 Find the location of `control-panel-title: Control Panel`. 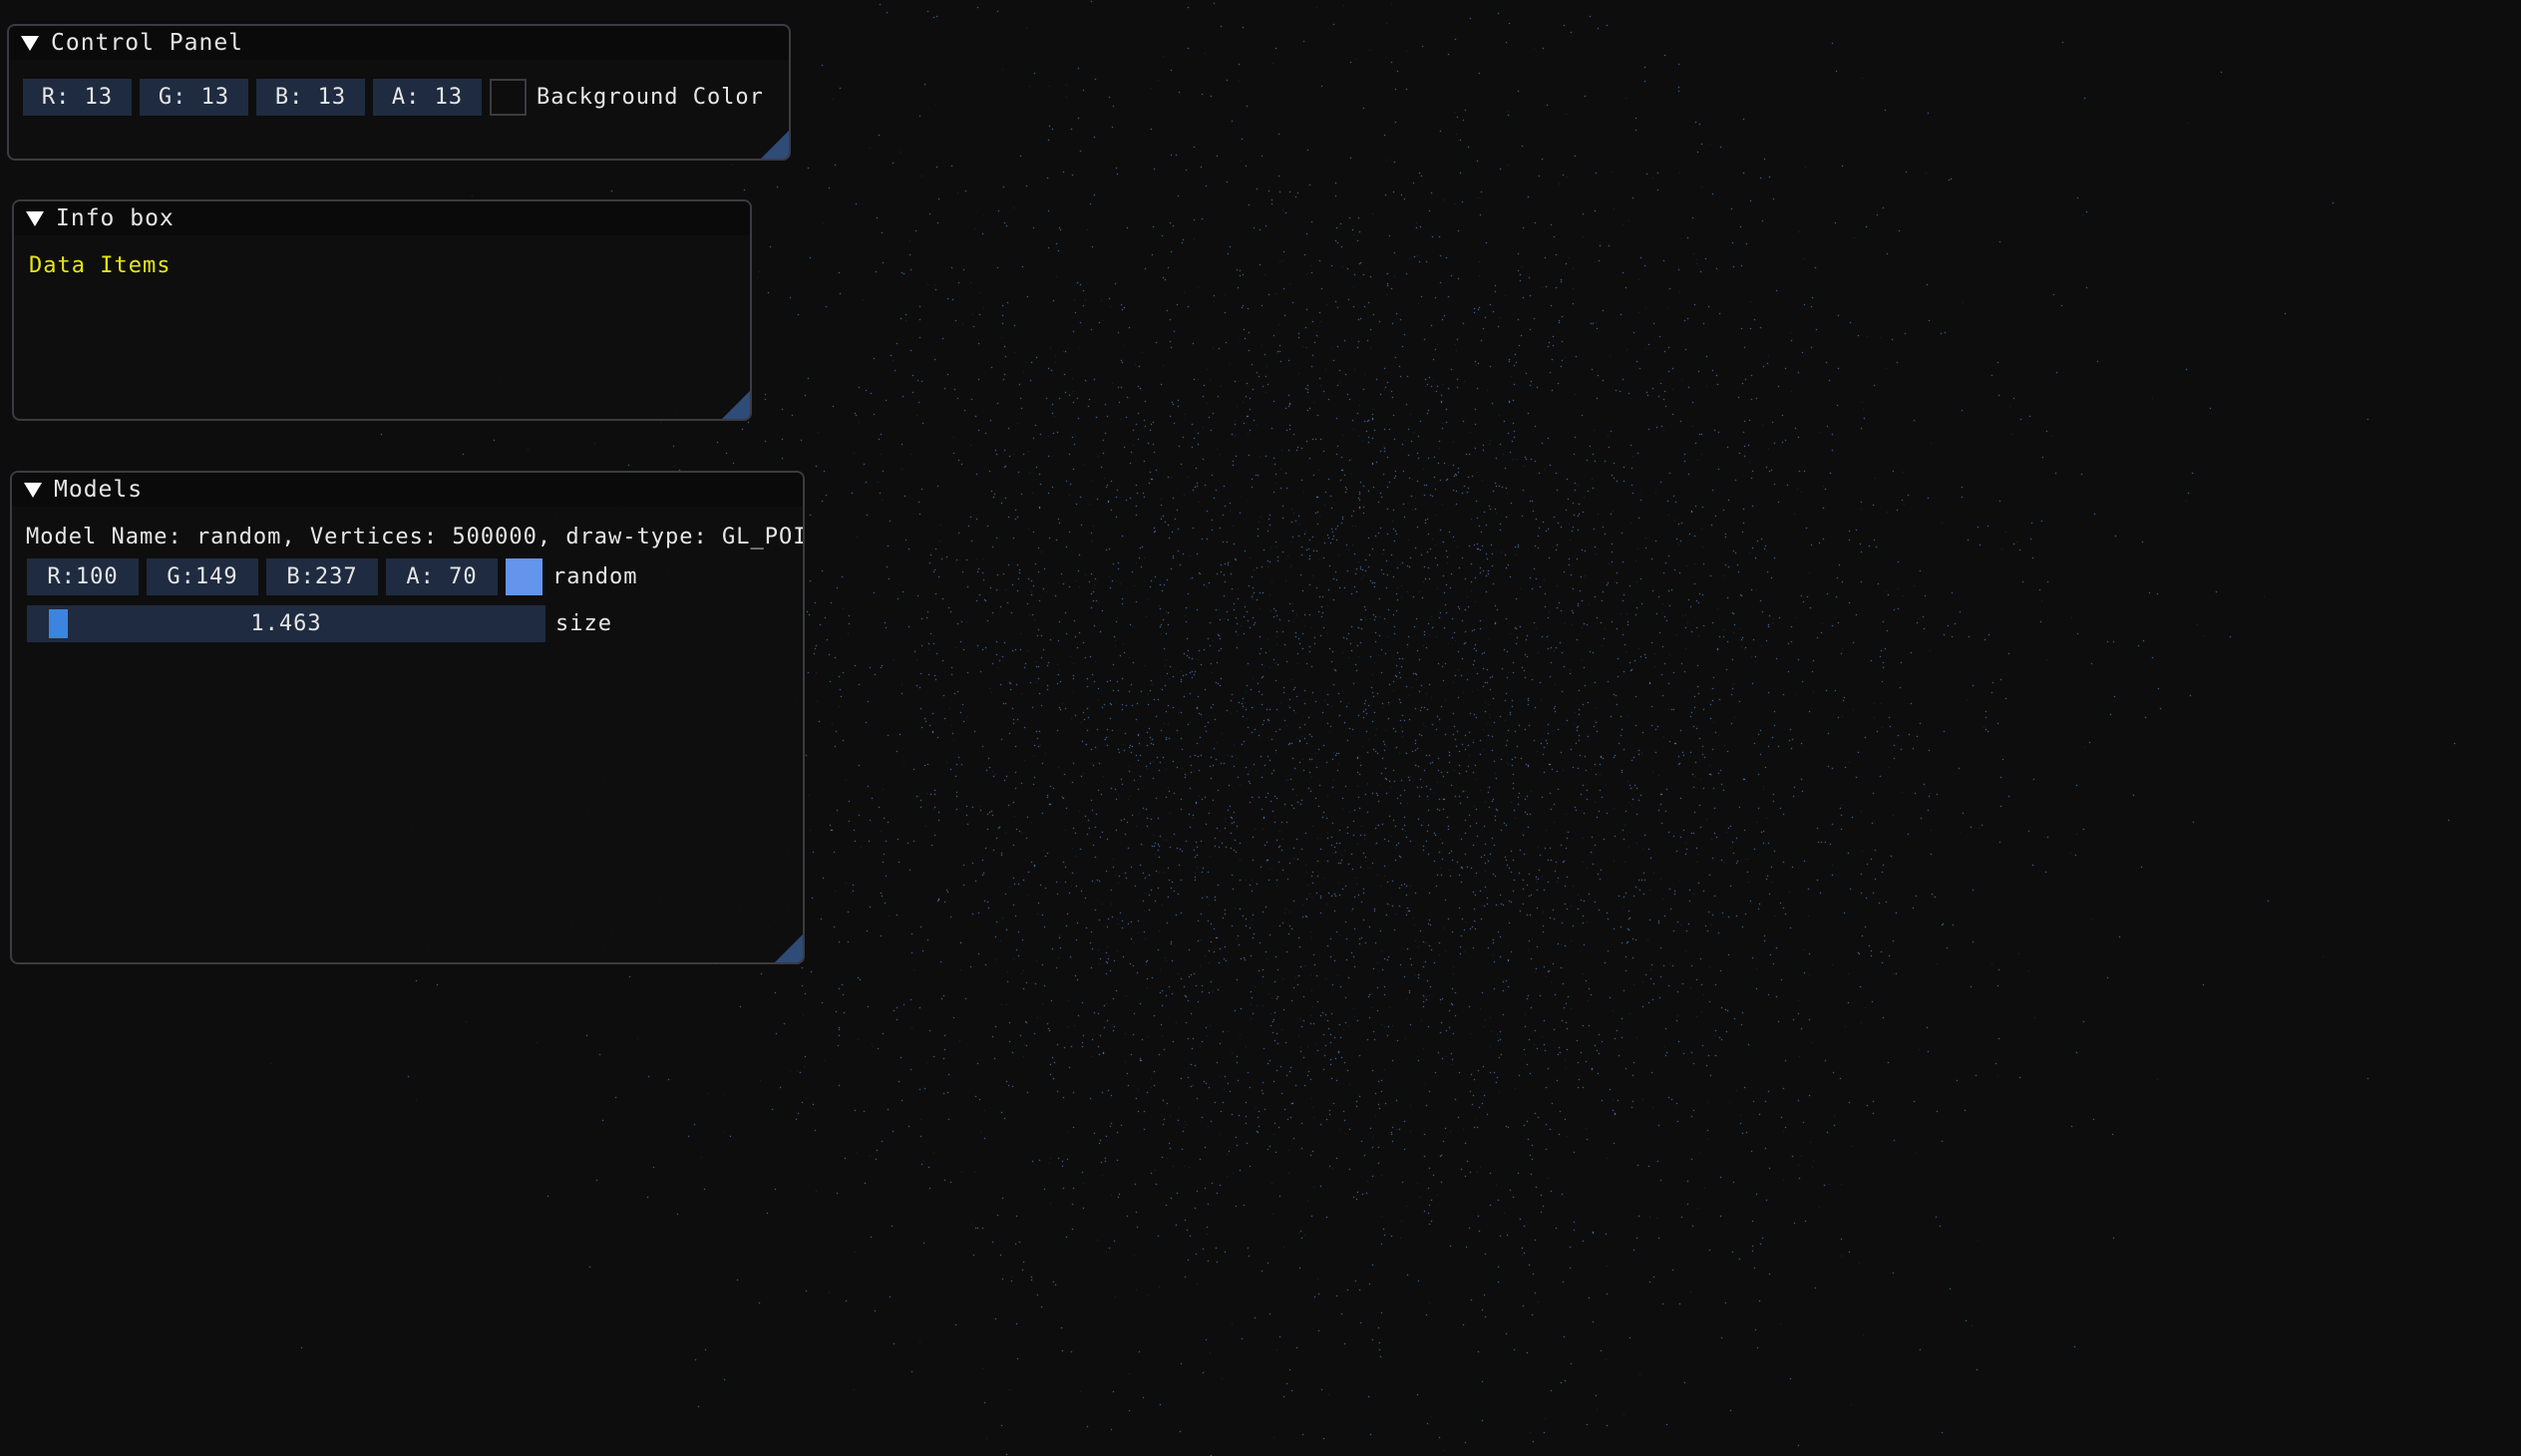

control-panel-title: Control Panel is located at coordinates (148, 43).